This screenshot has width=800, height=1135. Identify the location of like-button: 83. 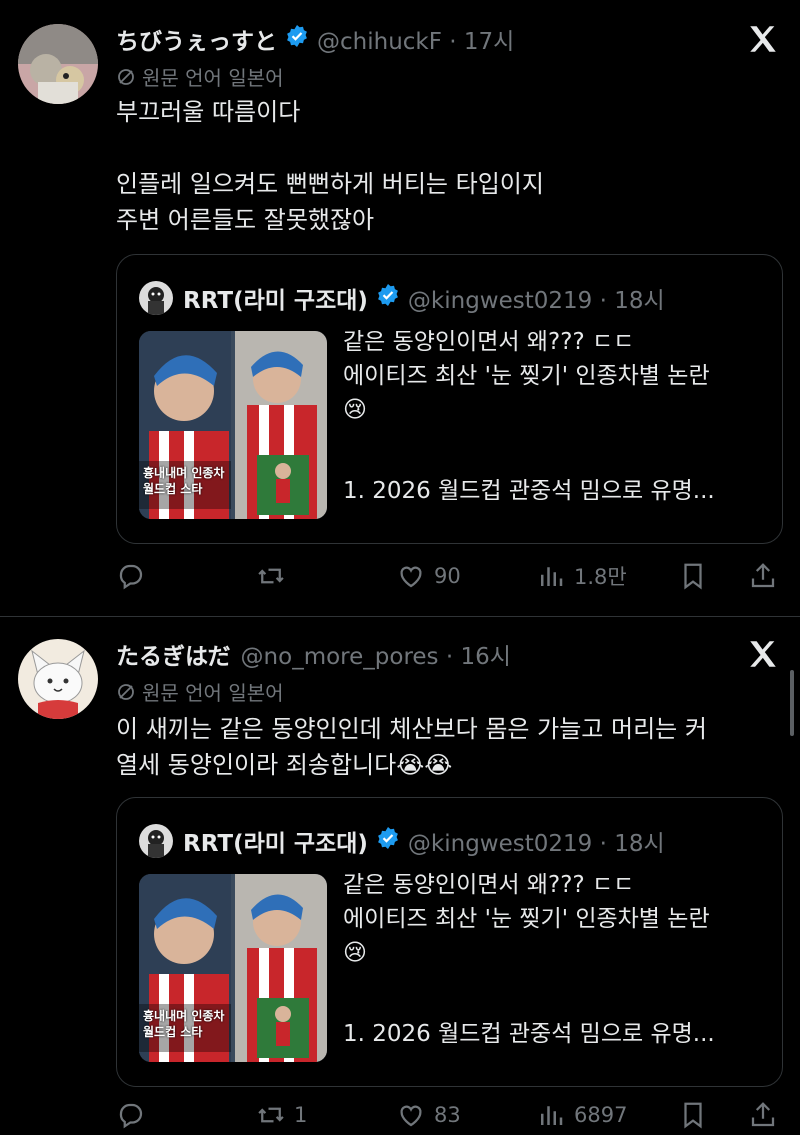
(428, 1115).